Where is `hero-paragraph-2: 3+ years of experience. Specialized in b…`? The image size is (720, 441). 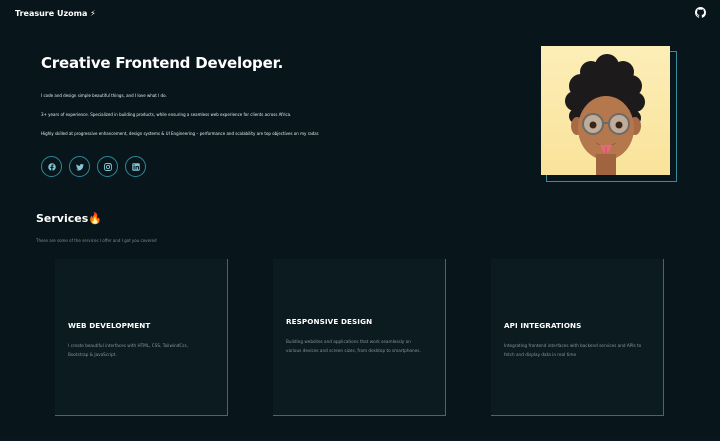
hero-paragraph-2: 3+ years of experience. Specialized in b… is located at coordinates (166, 114).